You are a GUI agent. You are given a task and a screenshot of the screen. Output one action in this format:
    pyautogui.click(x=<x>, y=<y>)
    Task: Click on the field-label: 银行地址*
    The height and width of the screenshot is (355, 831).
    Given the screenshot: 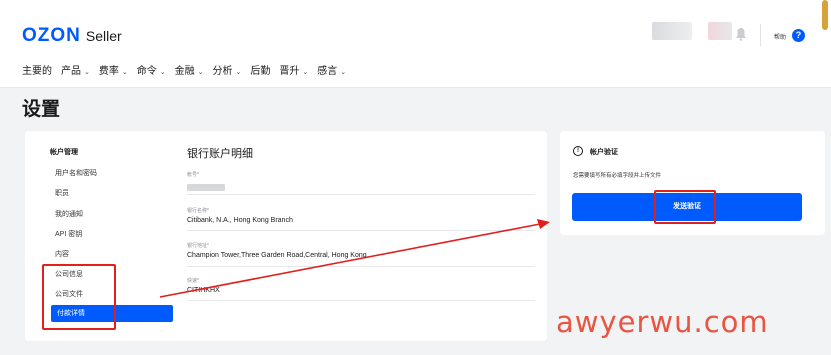 What is the action you would take?
    pyautogui.click(x=198, y=246)
    